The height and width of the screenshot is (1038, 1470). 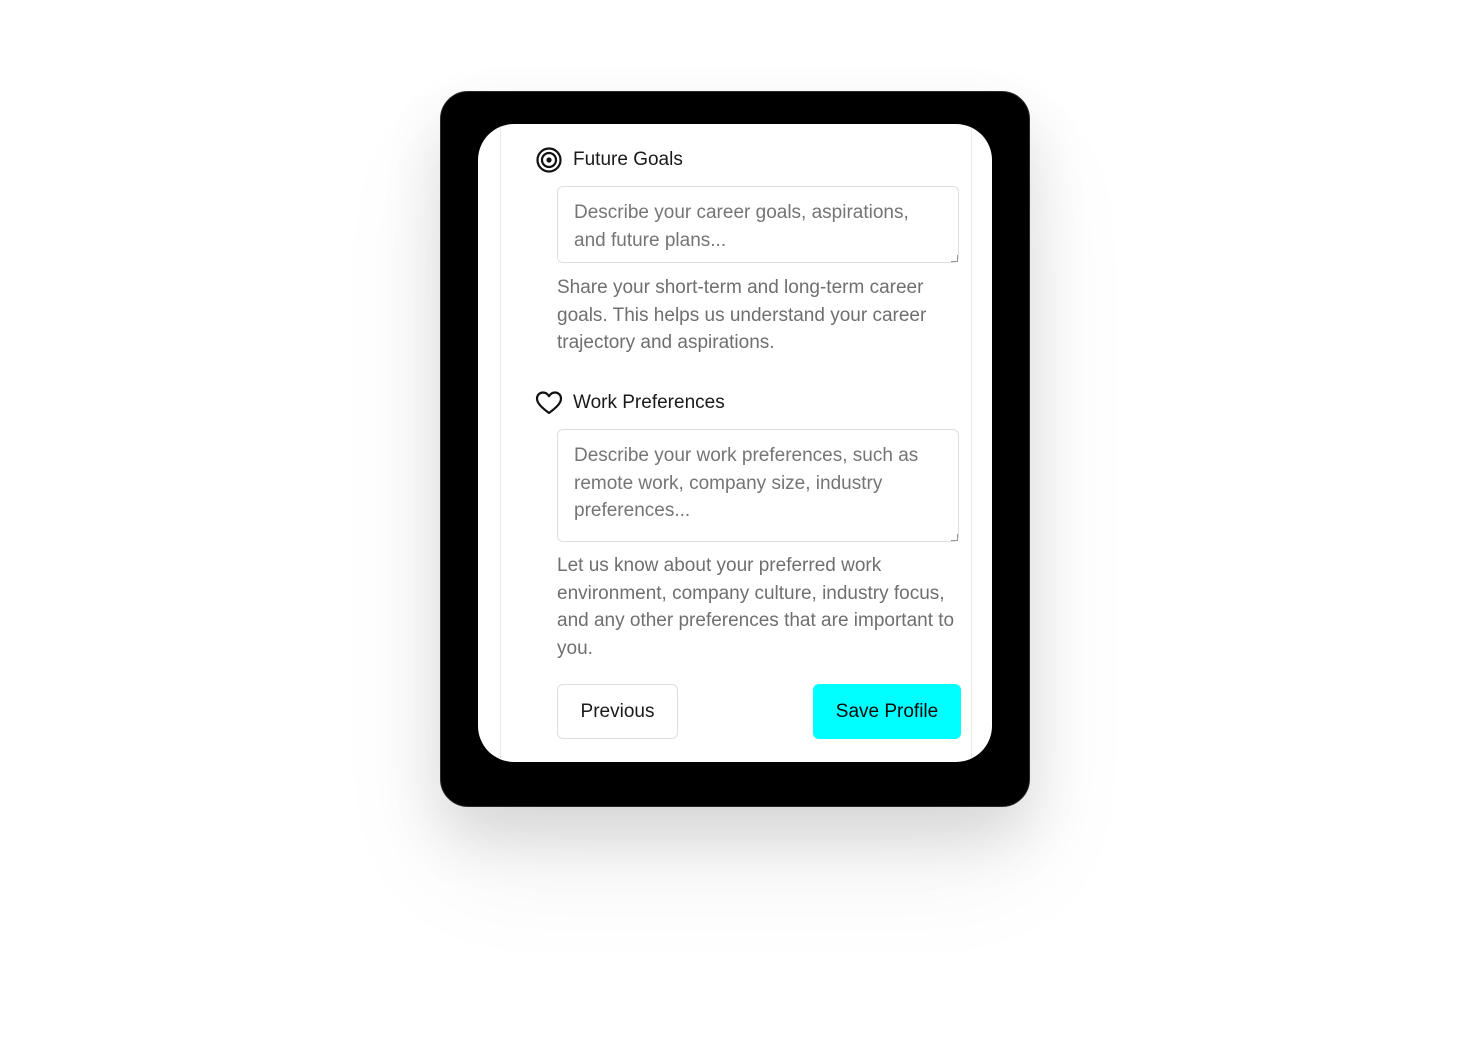 I want to click on work-preferences-input, so click(x=758, y=485).